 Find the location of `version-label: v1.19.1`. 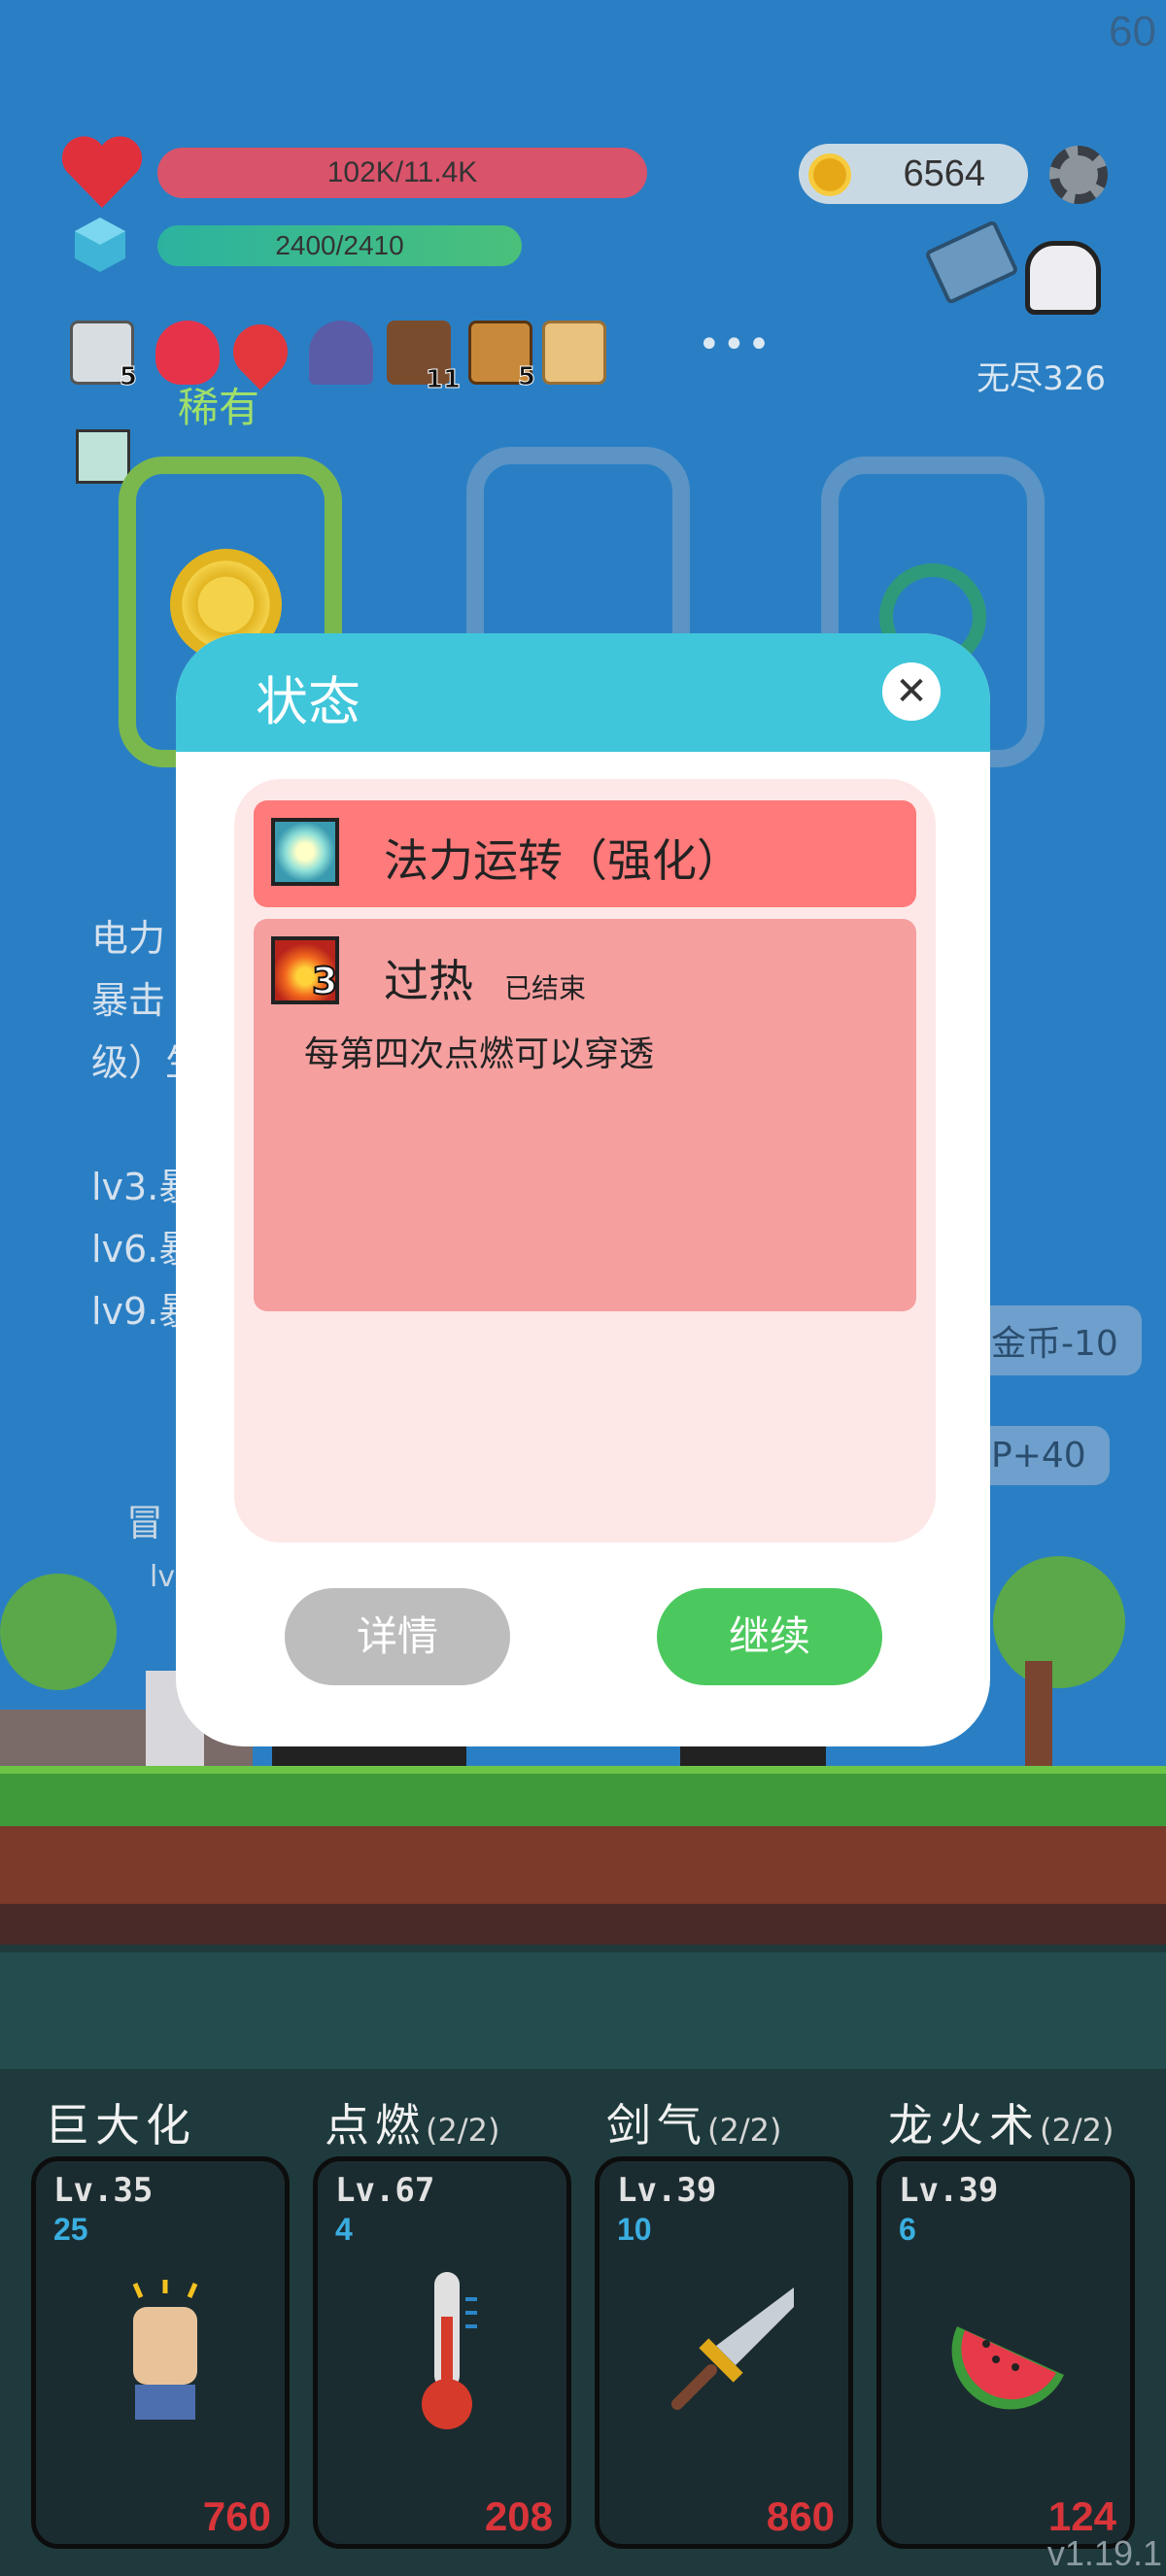

version-label: v1.19.1 is located at coordinates (1104, 2553).